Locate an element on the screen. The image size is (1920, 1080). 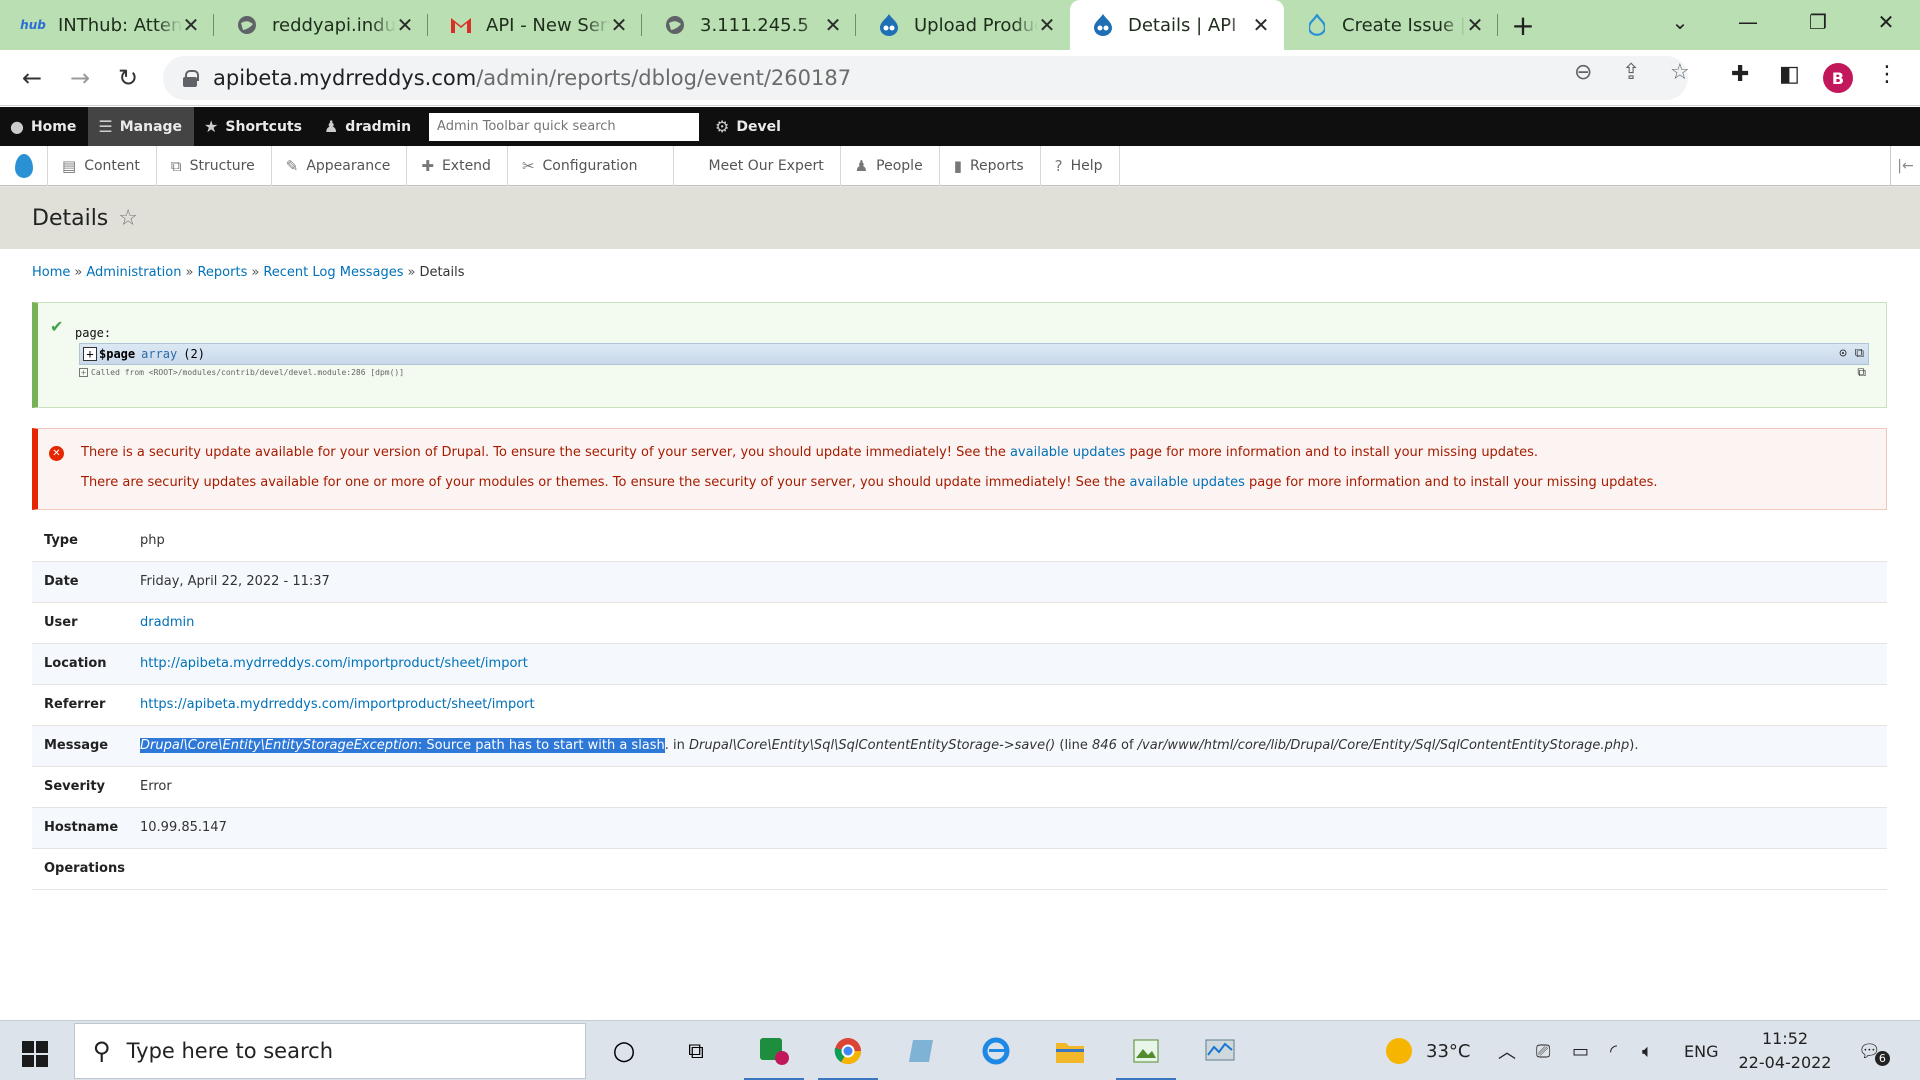
breadcrumb-current: Details is located at coordinates (442, 272).